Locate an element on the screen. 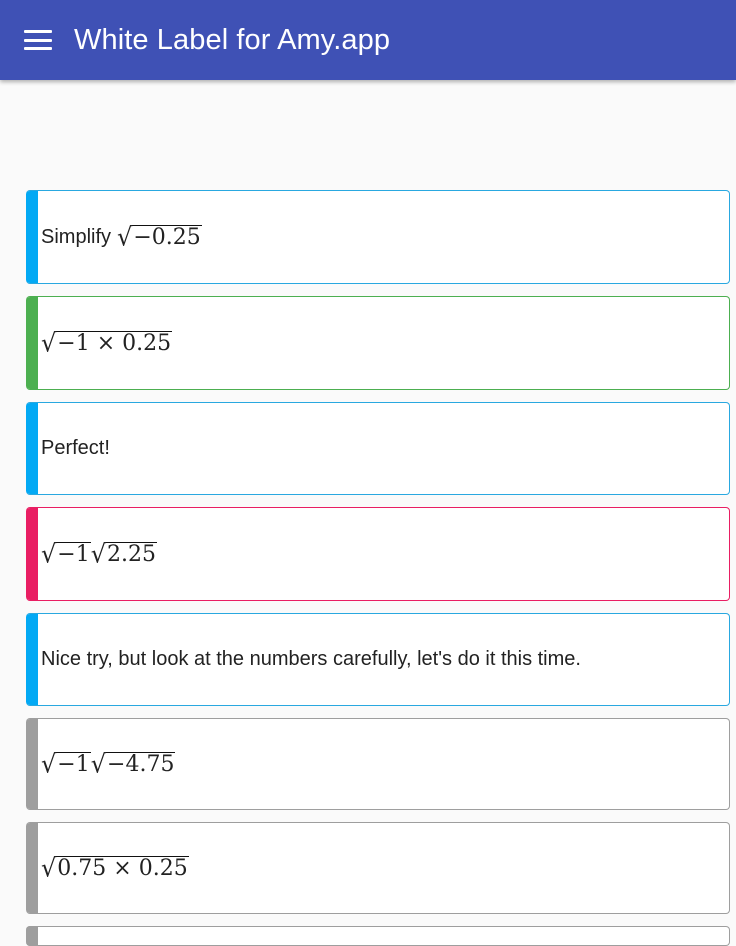 This screenshot has width=736, height=946. math-expression: √ 0.75 × 0.25 is located at coordinates (115, 868).